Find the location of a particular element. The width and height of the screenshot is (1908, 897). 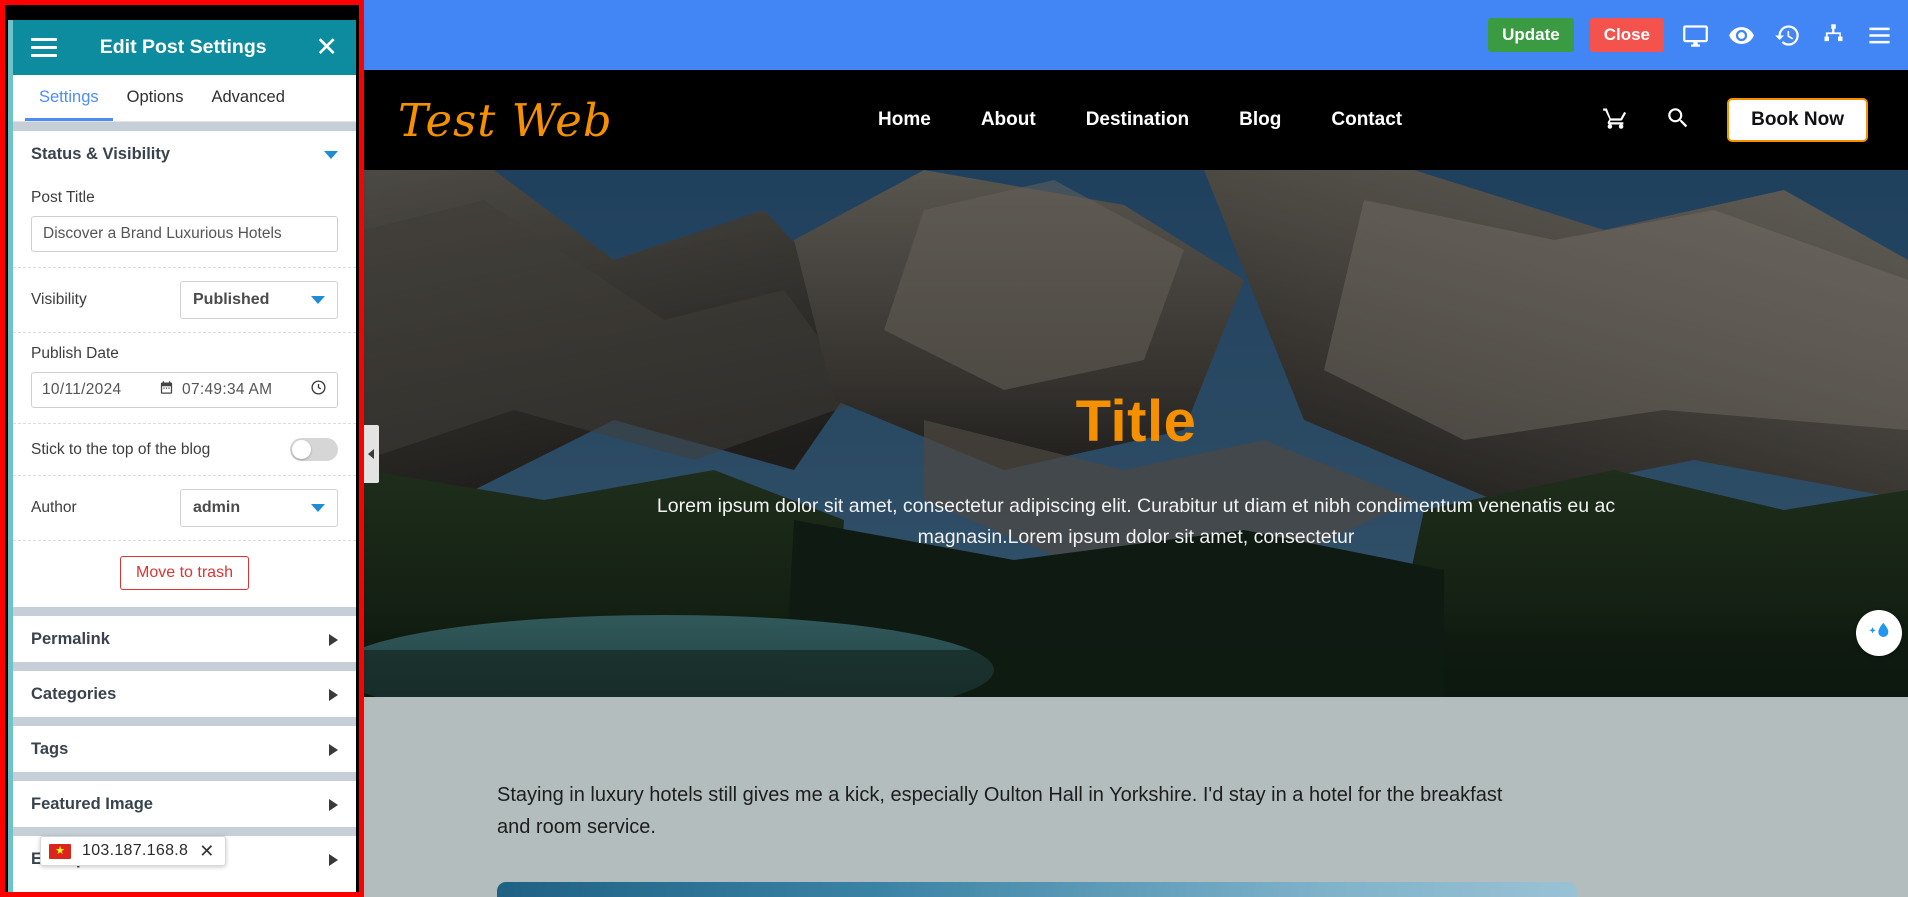

nav-item-destination: Destination is located at coordinates (1137, 120).